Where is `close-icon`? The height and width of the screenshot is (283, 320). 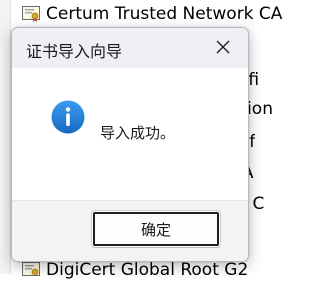
close-icon is located at coordinates (223, 48).